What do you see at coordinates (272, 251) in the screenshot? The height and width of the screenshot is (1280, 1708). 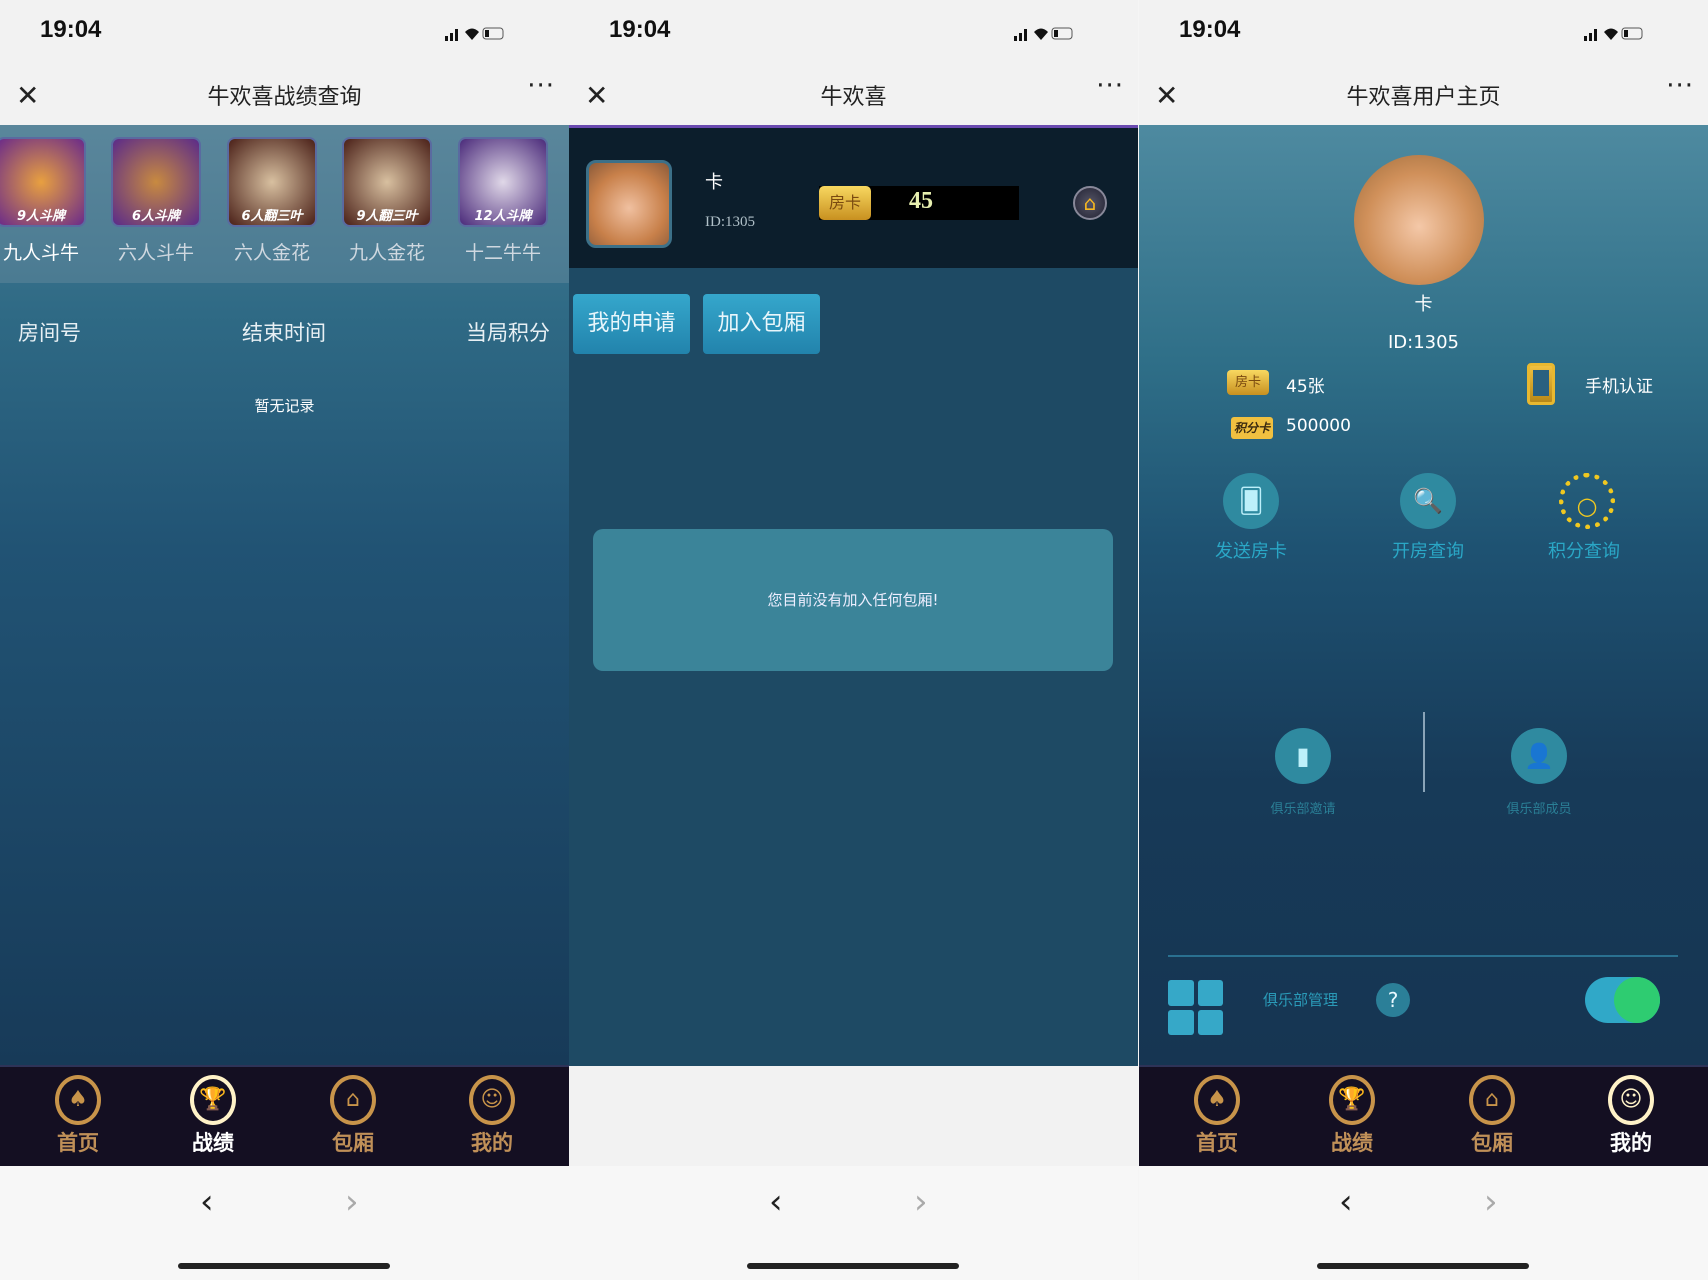 I see `game-label: 六人金花` at bounding box center [272, 251].